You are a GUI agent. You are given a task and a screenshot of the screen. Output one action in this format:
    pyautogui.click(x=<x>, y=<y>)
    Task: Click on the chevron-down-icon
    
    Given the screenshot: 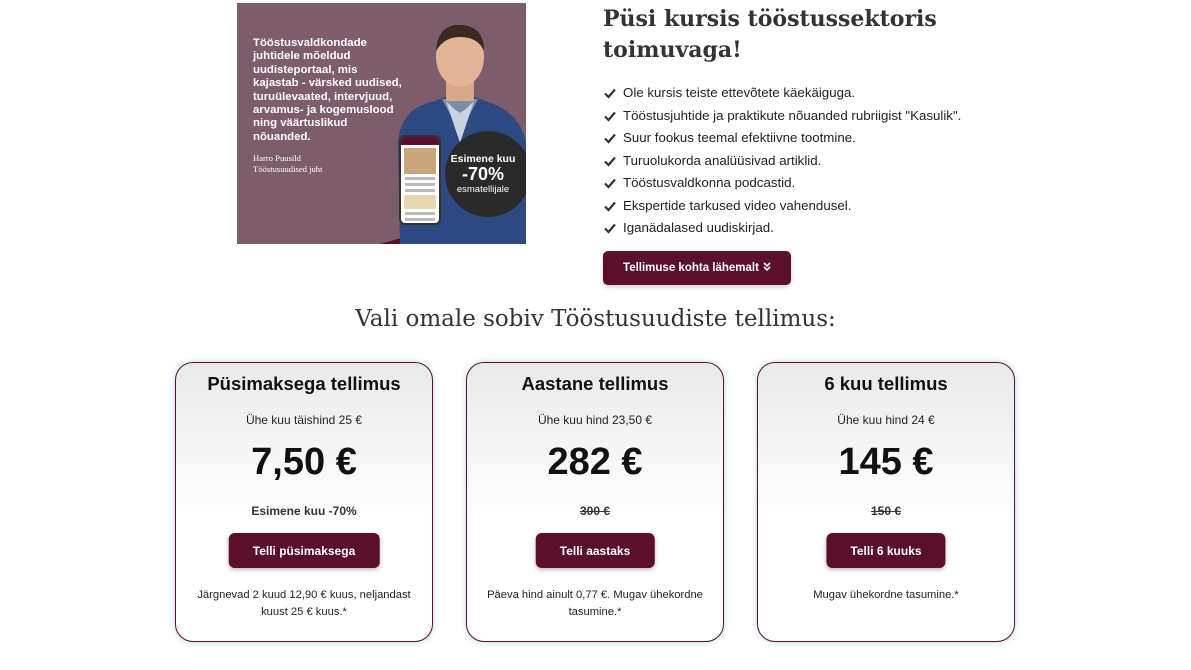 What is the action you would take?
    pyautogui.click(x=767, y=268)
    